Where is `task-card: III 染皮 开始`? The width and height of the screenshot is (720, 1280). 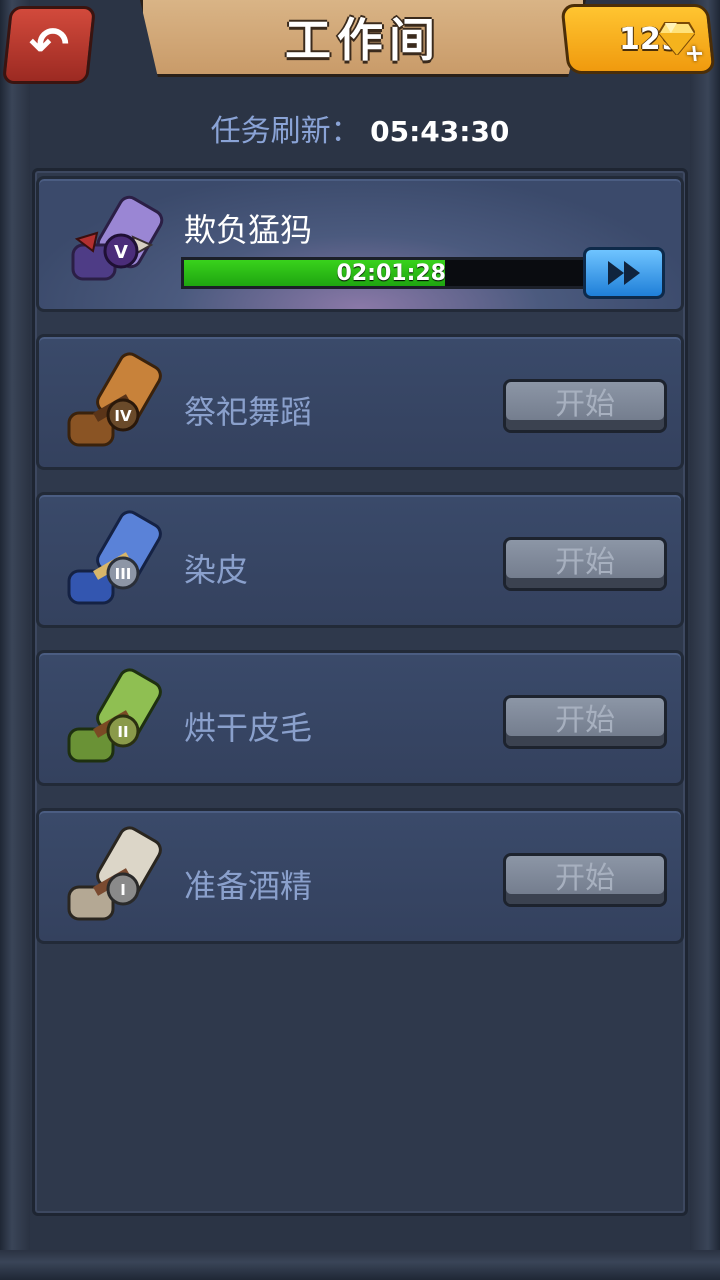 task-card: III 染皮 开始 is located at coordinates (360, 560).